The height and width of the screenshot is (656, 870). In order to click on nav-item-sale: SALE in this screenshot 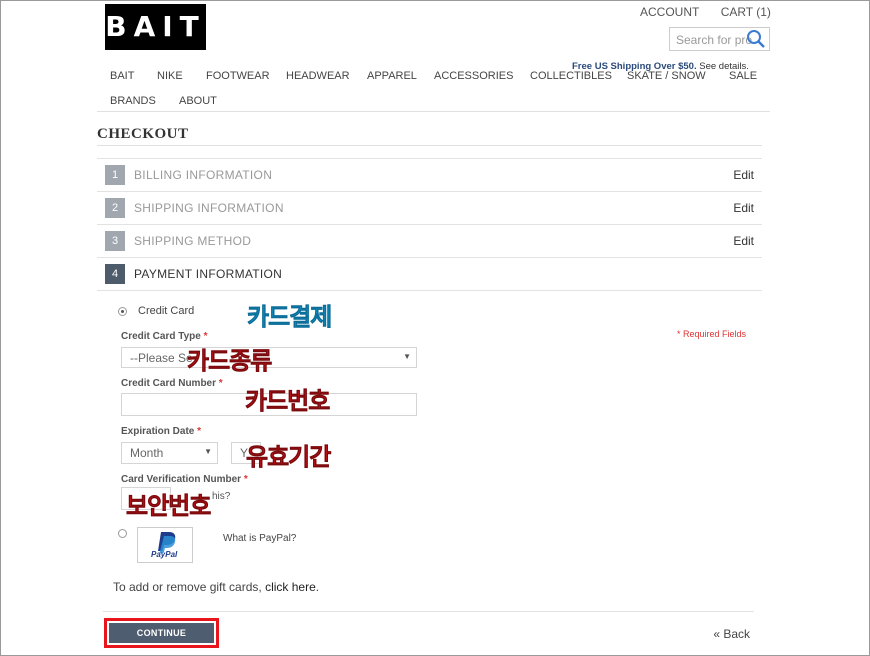, I will do `click(743, 76)`.